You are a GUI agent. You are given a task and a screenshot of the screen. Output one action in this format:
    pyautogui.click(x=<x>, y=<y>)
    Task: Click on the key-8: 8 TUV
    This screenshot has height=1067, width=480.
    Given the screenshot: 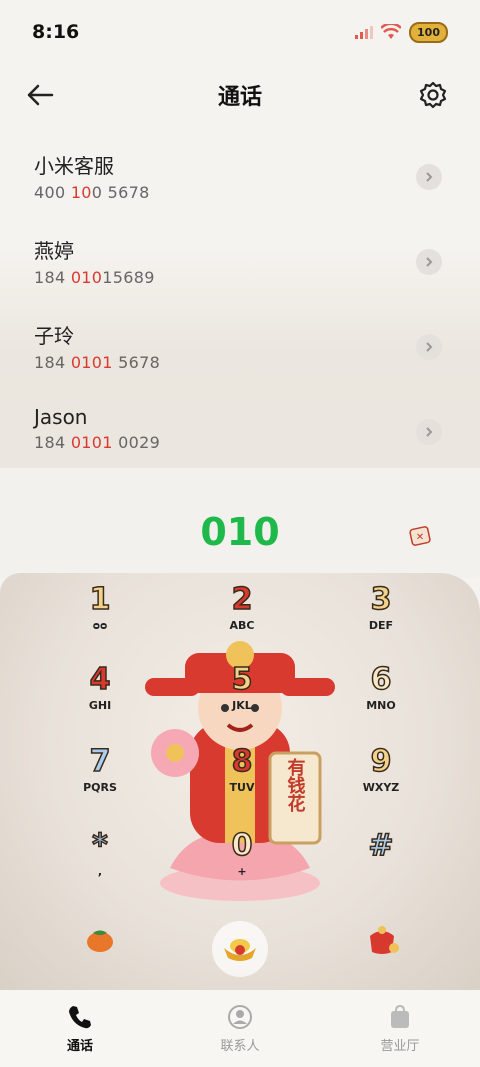 What is the action you would take?
    pyautogui.click(x=242, y=779)
    